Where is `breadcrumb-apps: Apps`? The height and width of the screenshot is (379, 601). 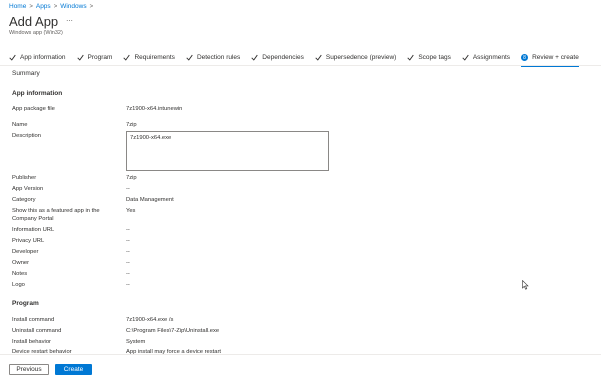 breadcrumb-apps: Apps is located at coordinates (43, 6).